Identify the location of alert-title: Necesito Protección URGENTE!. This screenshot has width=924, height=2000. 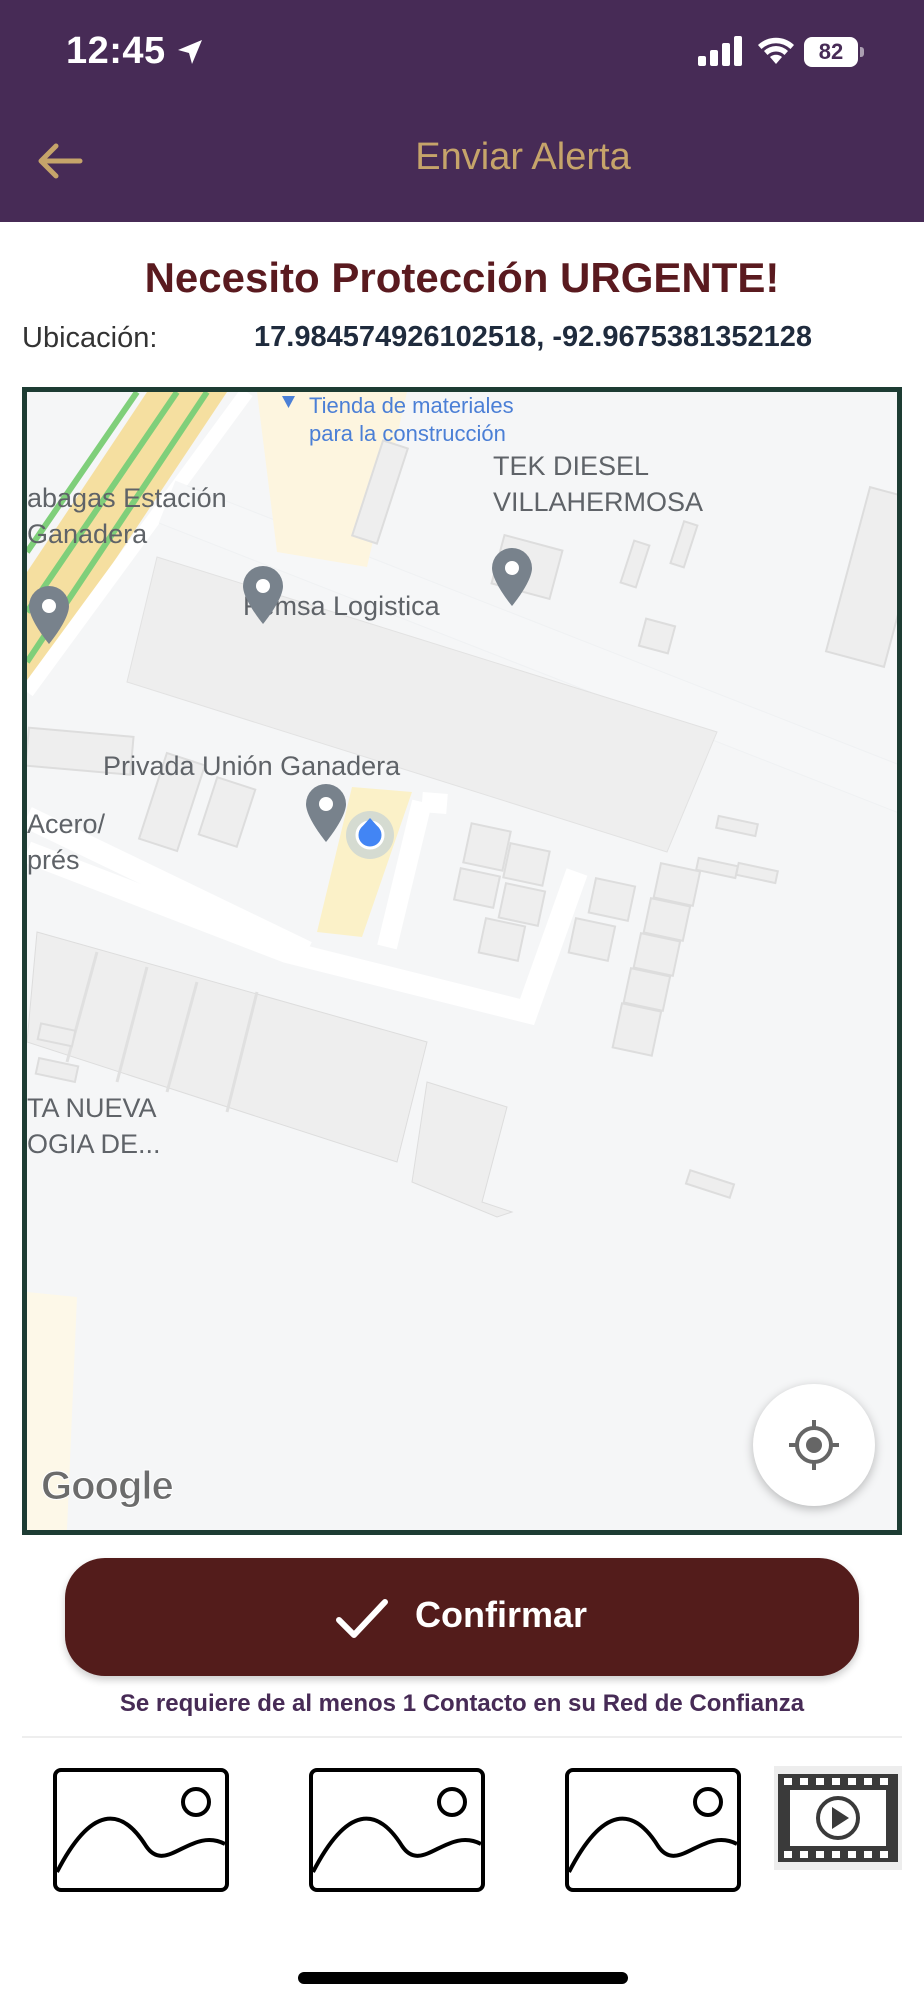
(462, 277).